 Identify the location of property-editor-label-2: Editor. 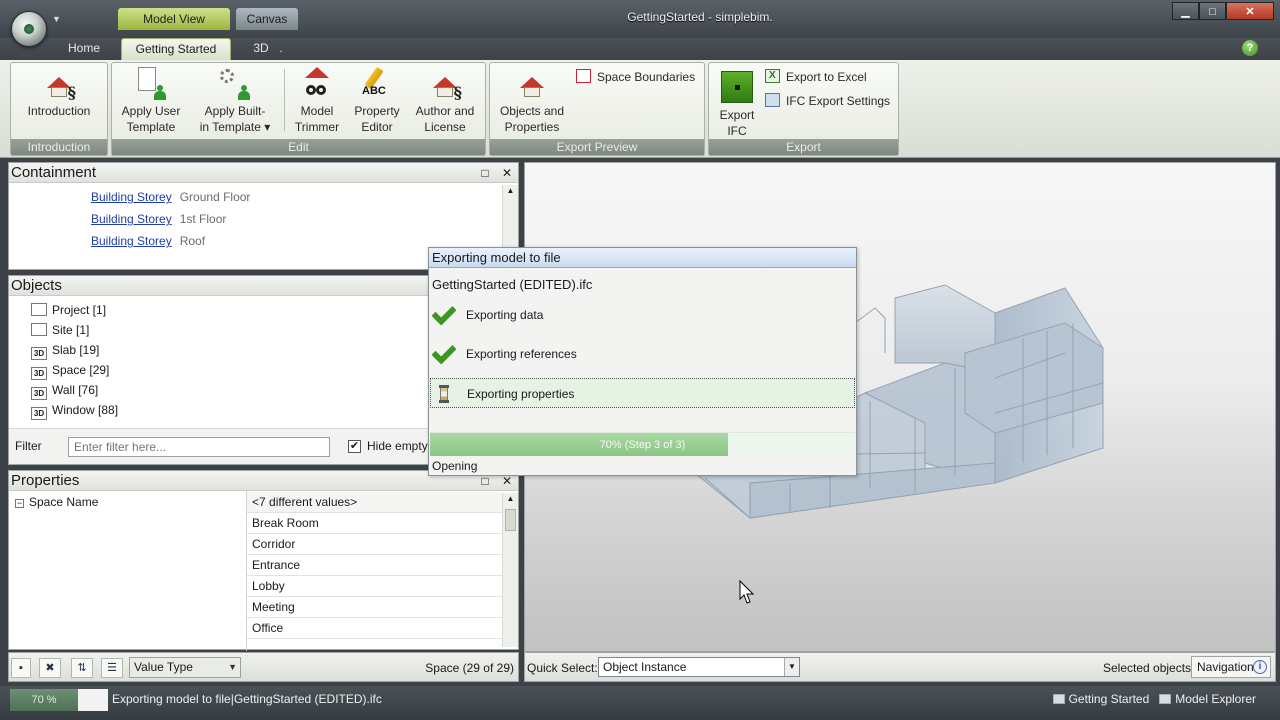
(377, 127).